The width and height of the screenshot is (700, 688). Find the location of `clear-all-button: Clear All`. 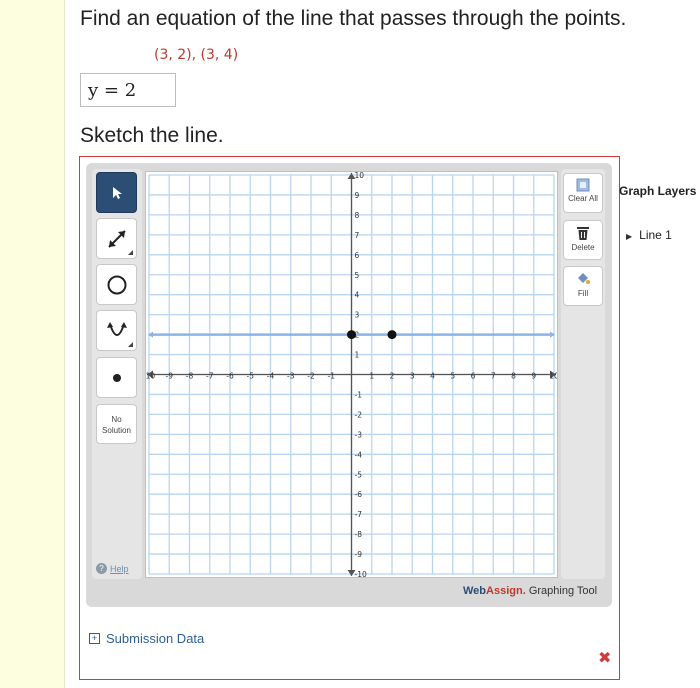

clear-all-button: Clear All is located at coordinates (583, 193).